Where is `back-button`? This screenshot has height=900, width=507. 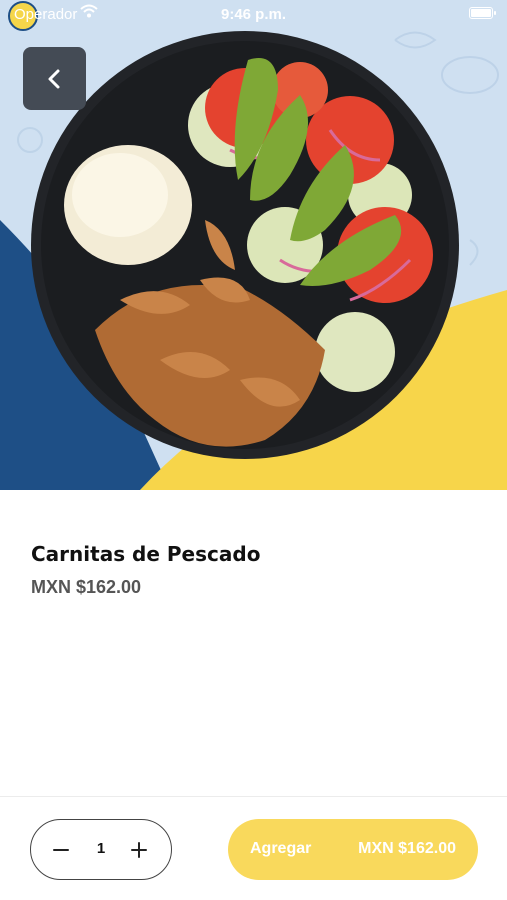 back-button is located at coordinates (54, 78).